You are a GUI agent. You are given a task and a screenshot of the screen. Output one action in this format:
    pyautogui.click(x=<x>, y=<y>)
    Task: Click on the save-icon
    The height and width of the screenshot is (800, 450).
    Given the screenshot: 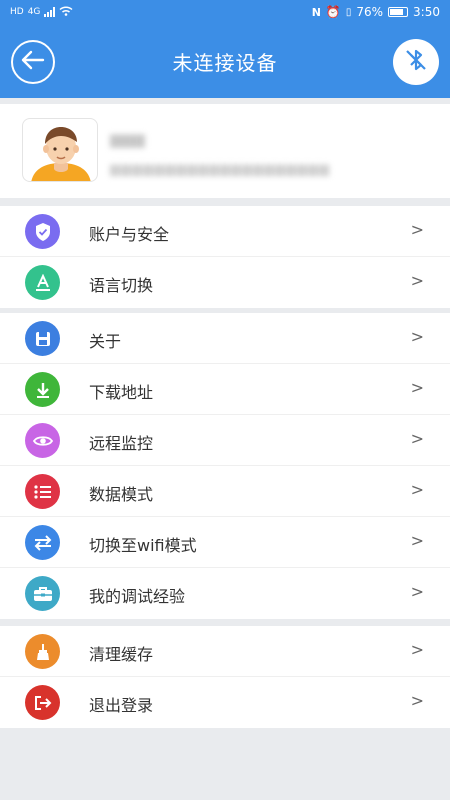 What is the action you would take?
    pyautogui.click(x=42, y=338)
    